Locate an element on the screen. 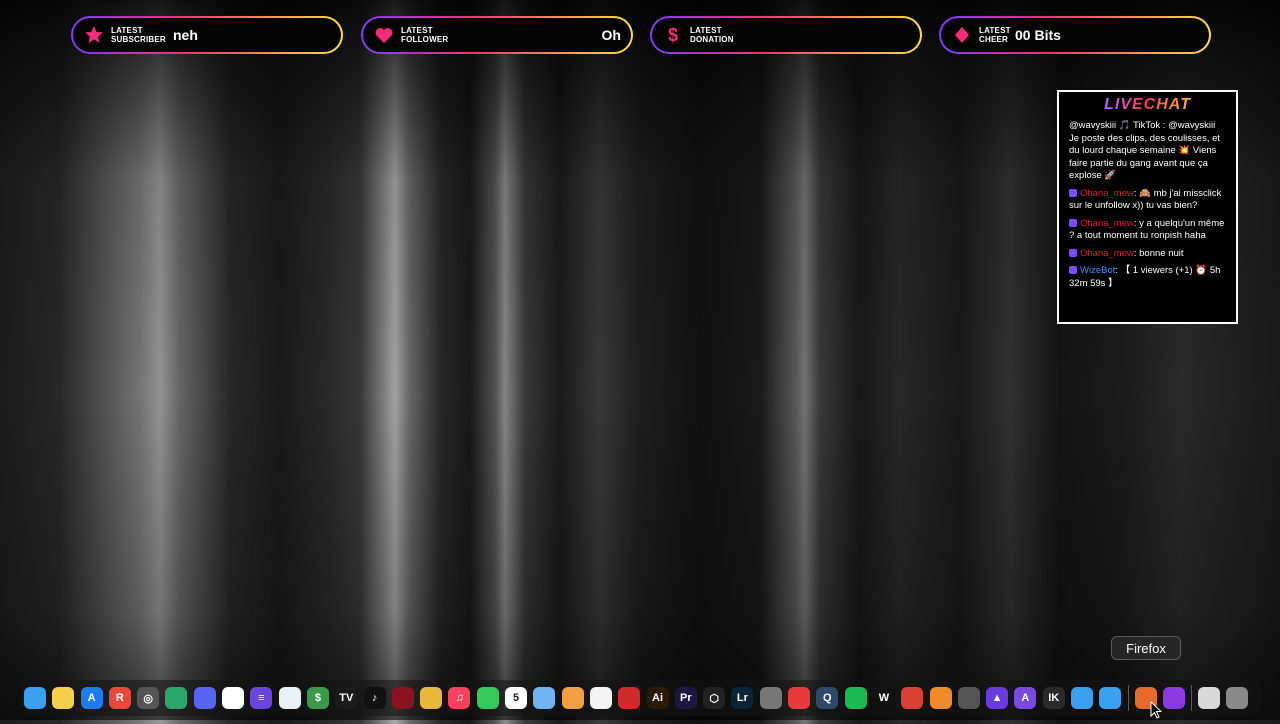  dock-icon-glyph: ⬡ is located at coordinates (714, 698).